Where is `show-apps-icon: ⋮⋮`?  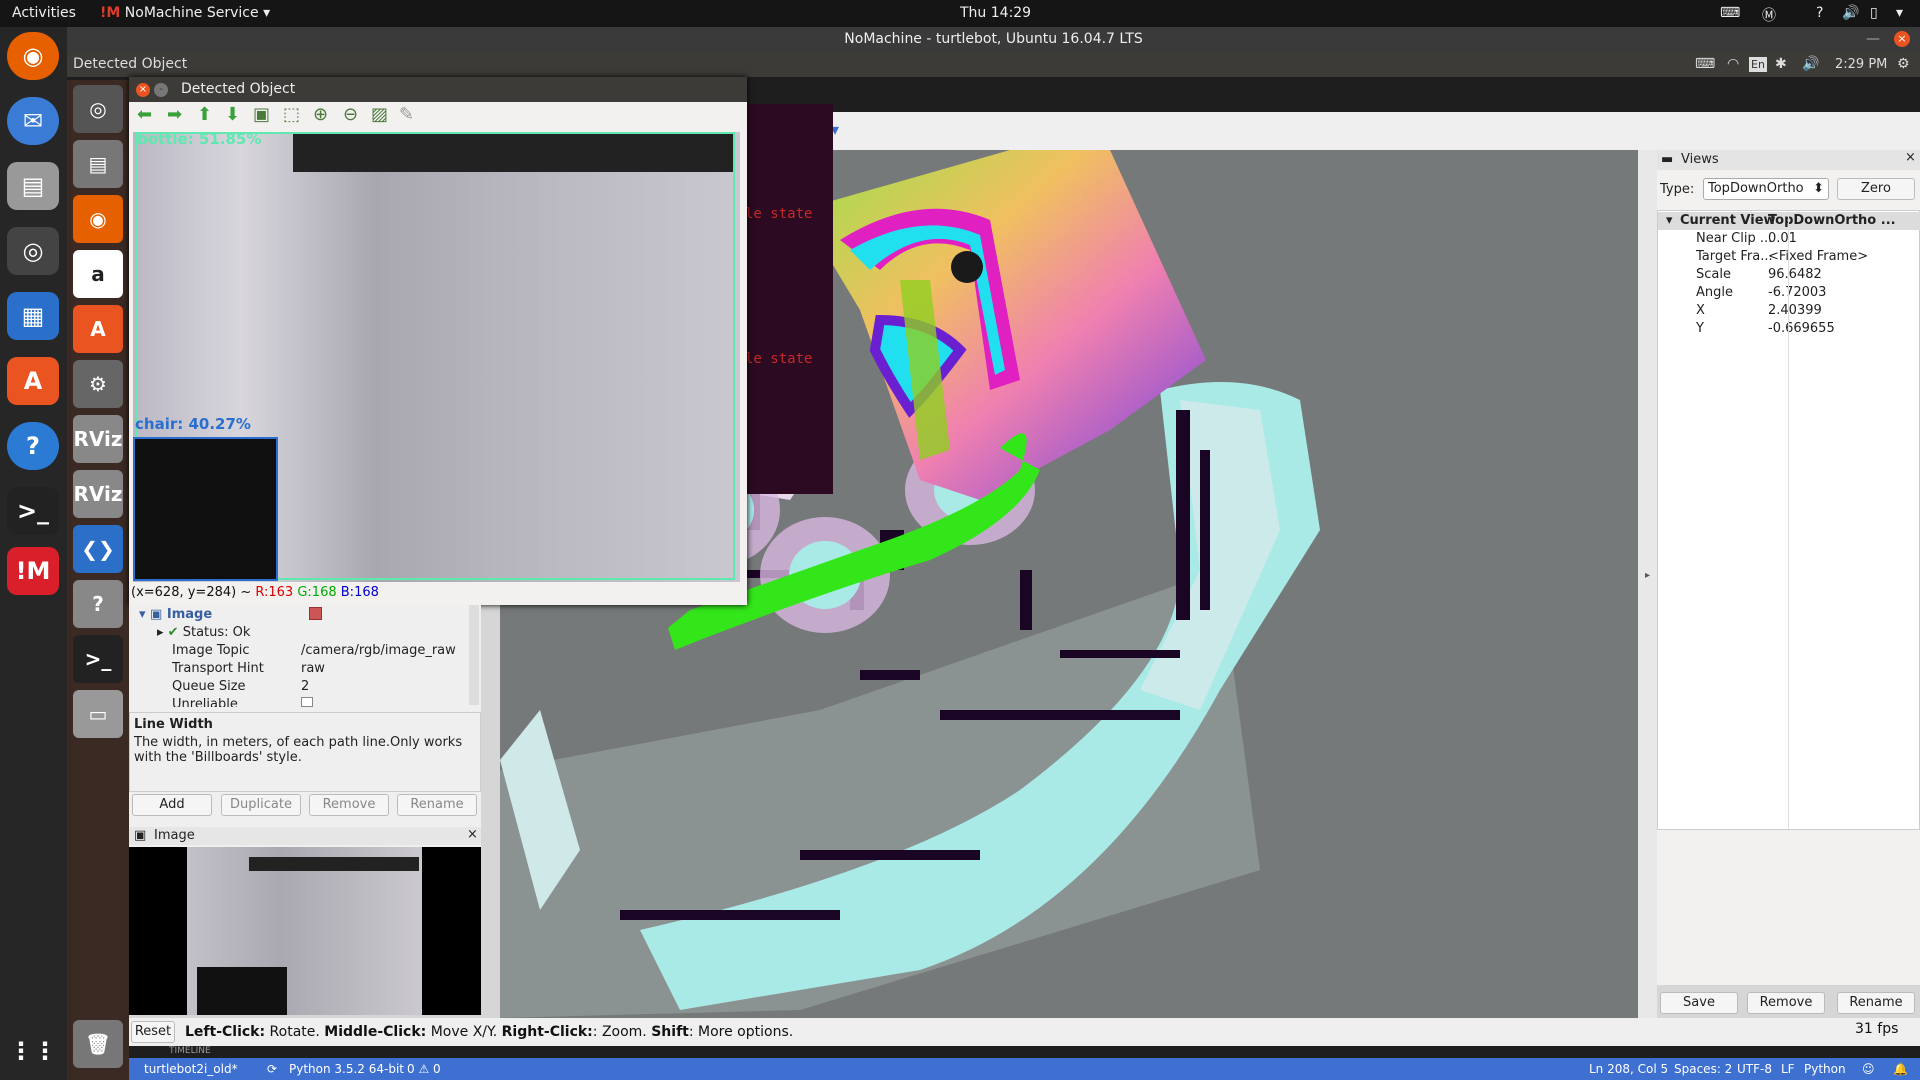 show-apps-icon: ⋮⋮ is located at coordinates (33, 1051).